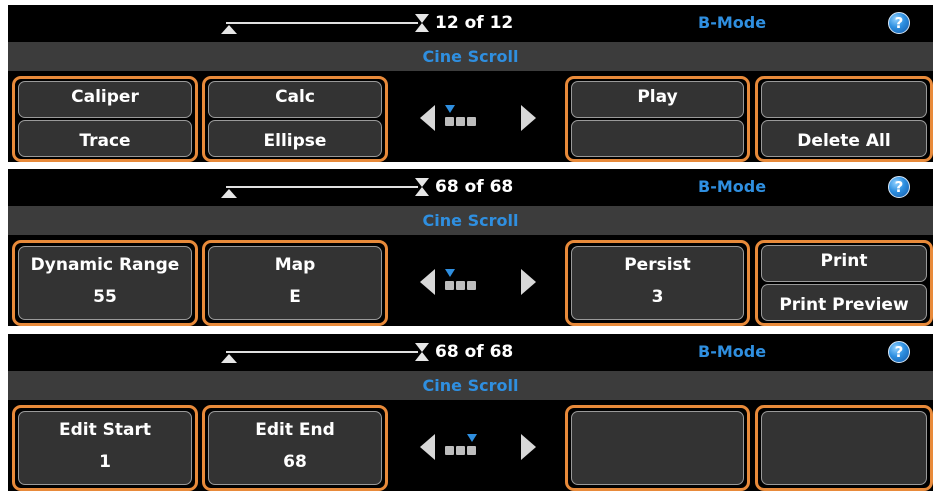 The image size is (933, 491). I want to click on cine-status-bar: 12 of 12 B-Mode ?, so click(470, 23).